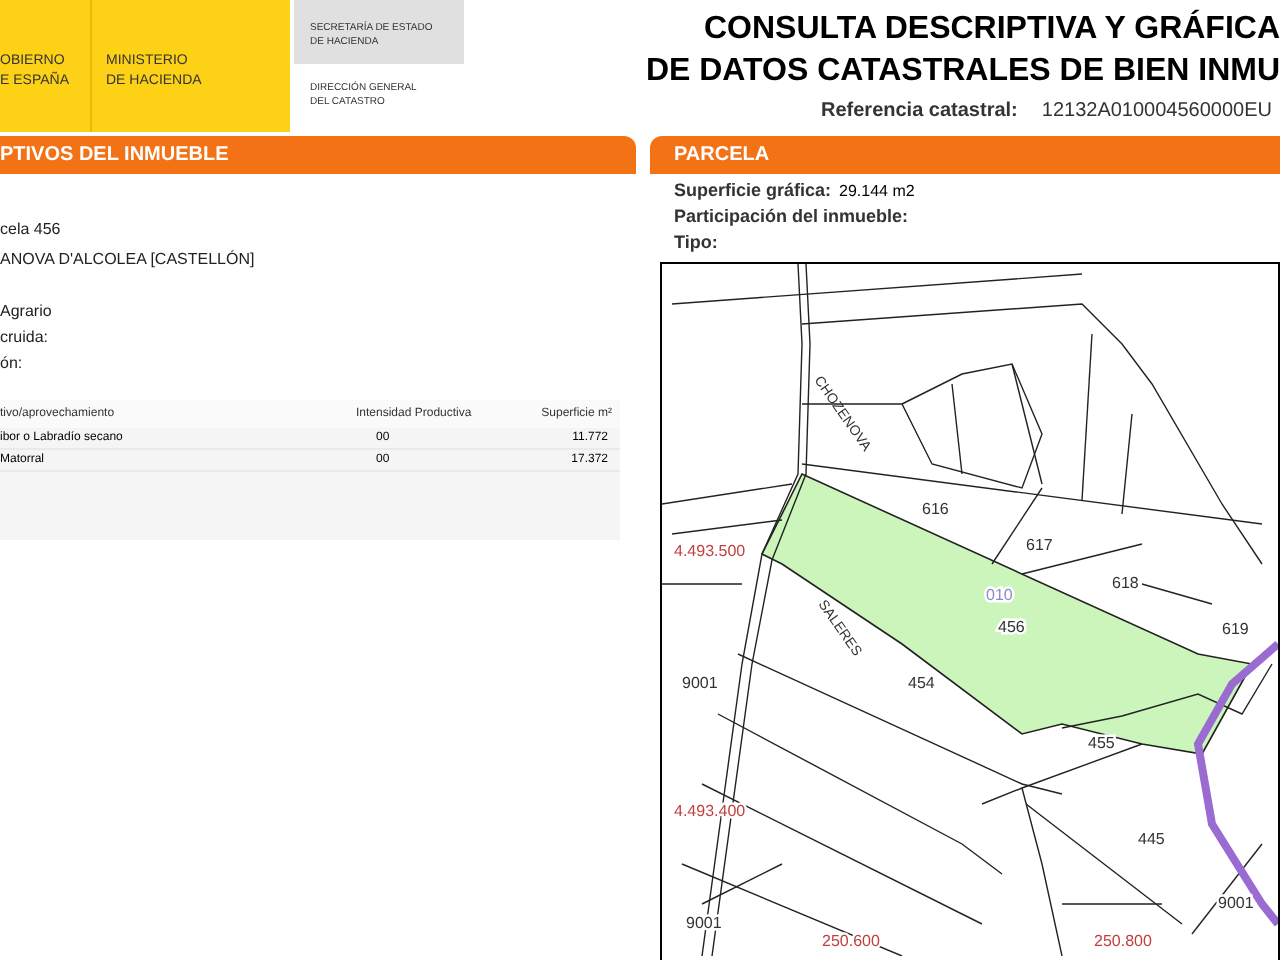  Describe the element at coordinates (1011, 627) in the screenshot. I see `parcel-number: 456` at that location.